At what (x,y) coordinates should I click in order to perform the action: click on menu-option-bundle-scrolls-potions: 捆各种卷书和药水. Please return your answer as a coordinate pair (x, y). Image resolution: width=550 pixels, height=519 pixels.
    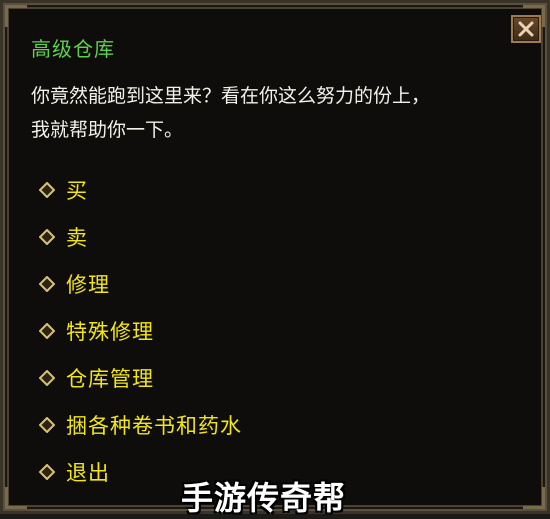
    Looking at the image, I should click on (140, 424).